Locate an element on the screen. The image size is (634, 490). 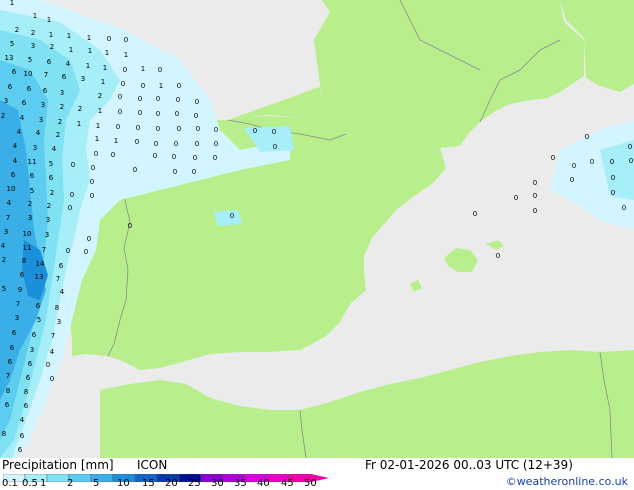
precip-value-label: 9 is located at coordinates (20, 290).